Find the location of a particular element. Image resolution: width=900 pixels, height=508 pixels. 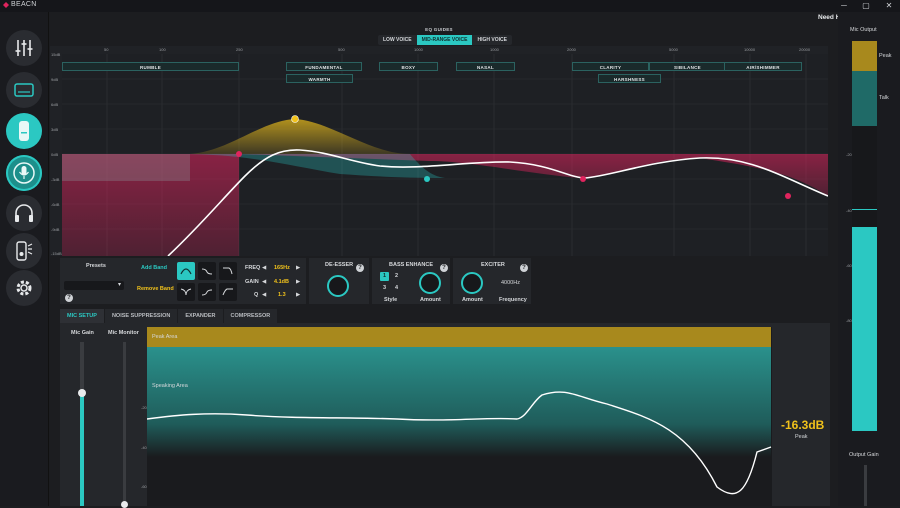

output-scale-tick: -20 is located at coordinates (849, 154).